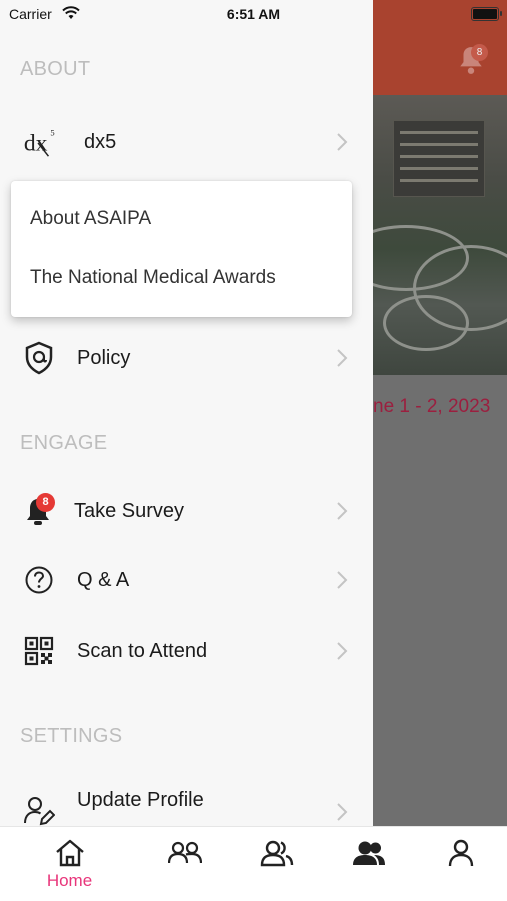  I want to click on tab-profile, so click(458, 864).